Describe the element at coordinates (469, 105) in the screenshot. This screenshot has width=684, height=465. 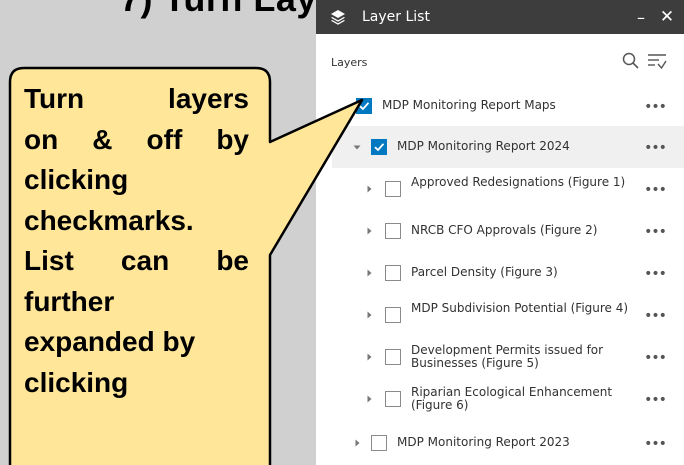
I see `layer-label: MDP Monitoring Report Maps` at that location.